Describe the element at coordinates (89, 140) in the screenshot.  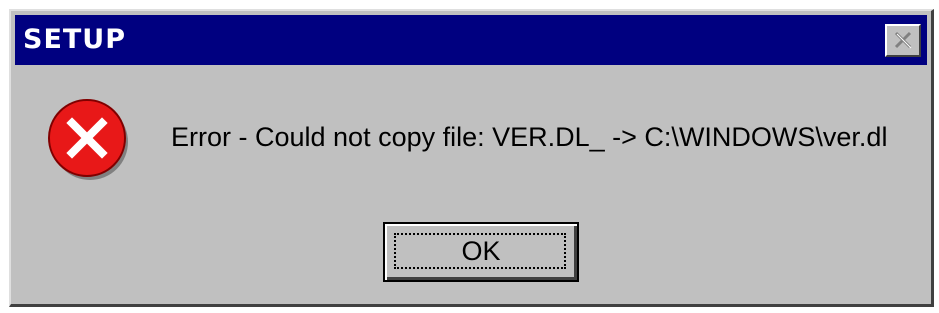
I see `error-icon` at that location.